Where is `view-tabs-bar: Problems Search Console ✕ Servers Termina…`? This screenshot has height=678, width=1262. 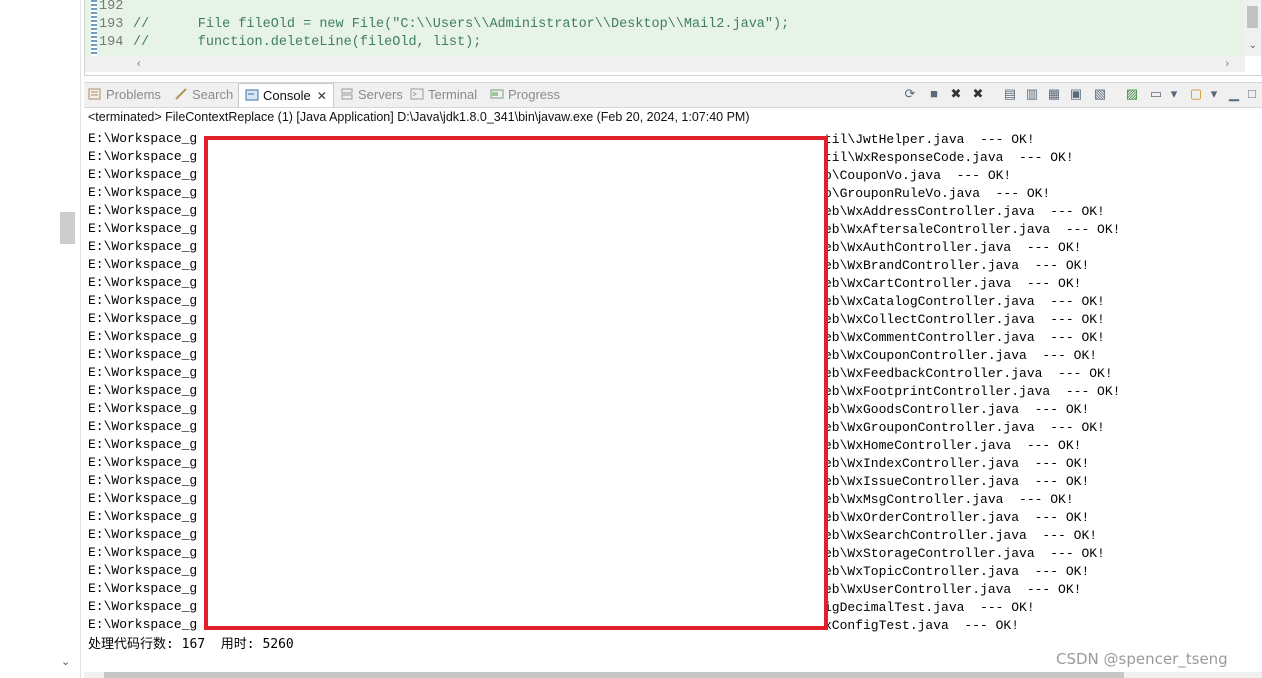
view-tabs-bar: Problems Search Console ✕ Servers Termina… is located at coordinates (673, 95).